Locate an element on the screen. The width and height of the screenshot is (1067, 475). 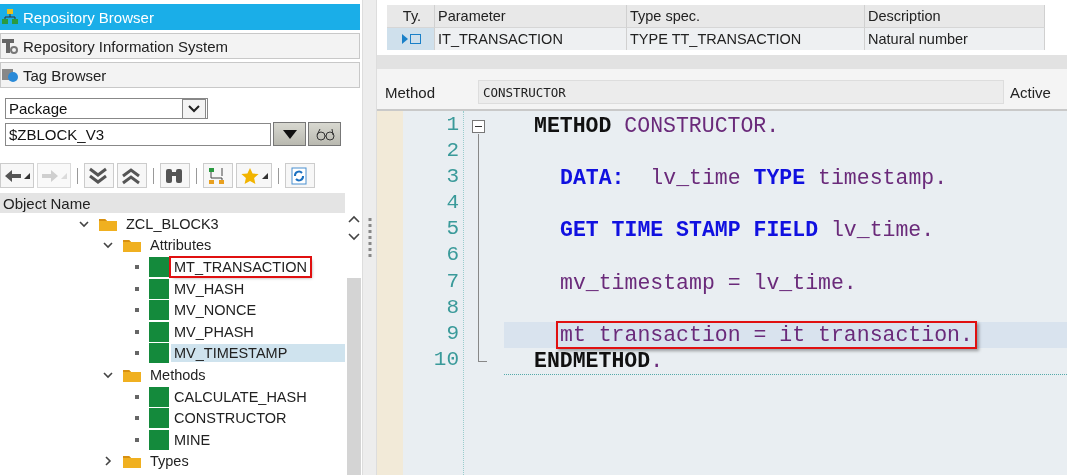
code-line: ENDMETHOD. is located at coordinates (599, 361).